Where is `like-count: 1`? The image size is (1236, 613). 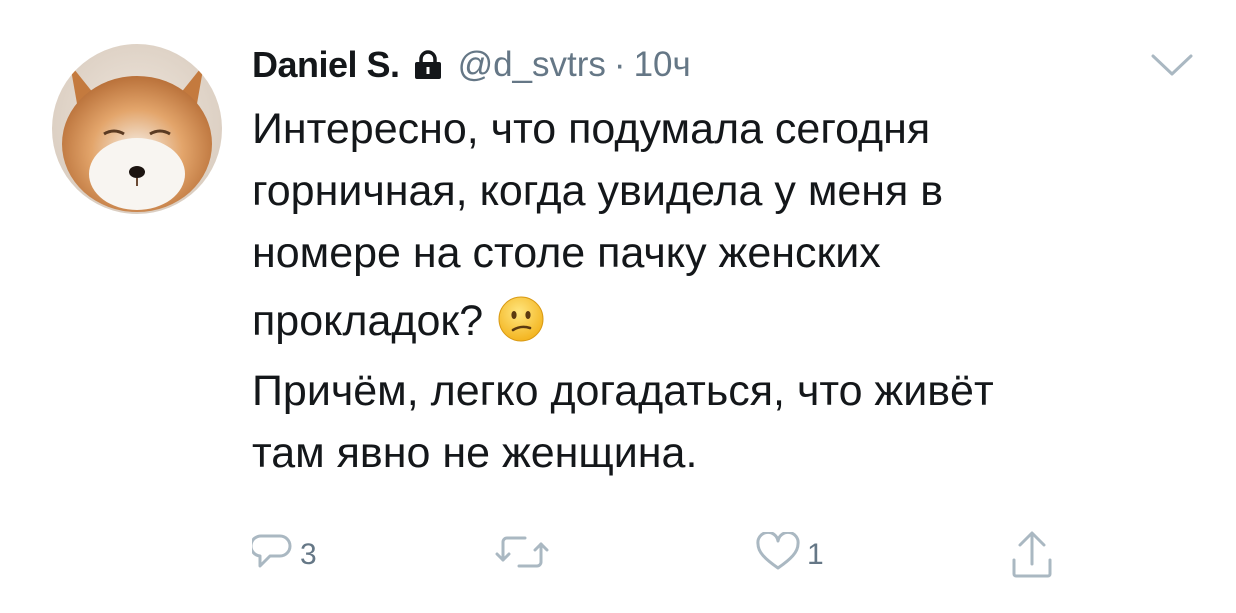
like-count: 1 is located at coordinates (815, 554).